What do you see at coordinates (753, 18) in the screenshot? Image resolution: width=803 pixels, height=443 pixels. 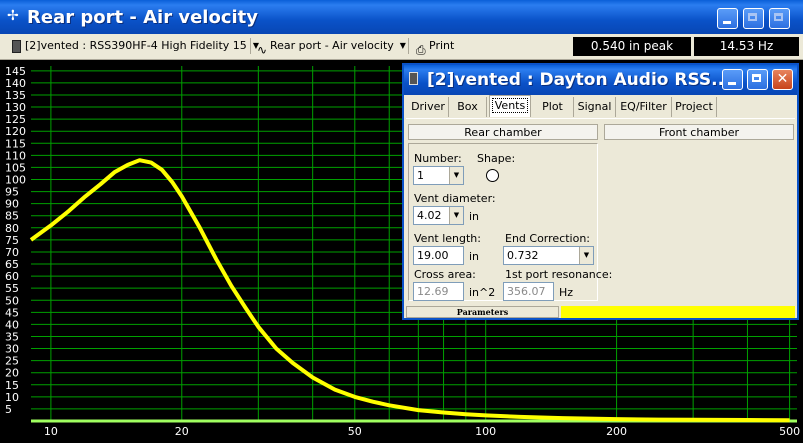 I see `maximize-button` at bounding box center [753, 18].